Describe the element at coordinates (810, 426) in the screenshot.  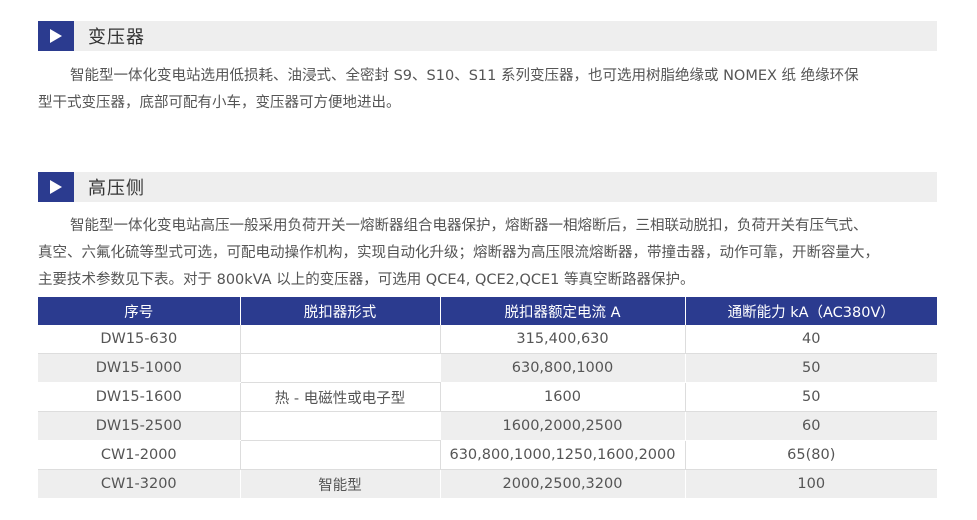
I see `cell-capacity: 60` at that location.